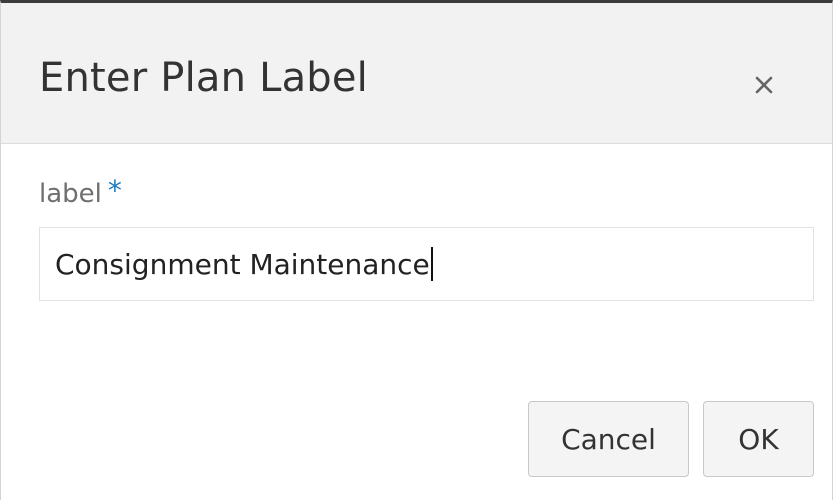  I want to click on close-button, so click(764, 87).